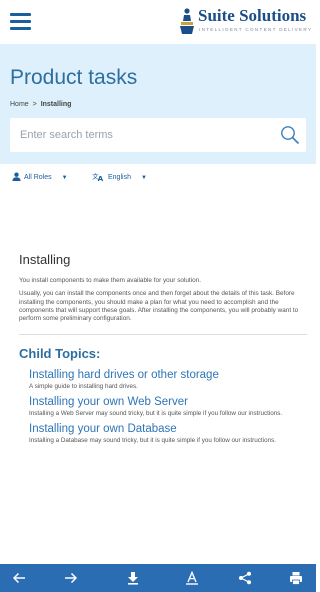 The image size is (320, 592). I want to click on translate-icon: 文 A, so click(98, 177).